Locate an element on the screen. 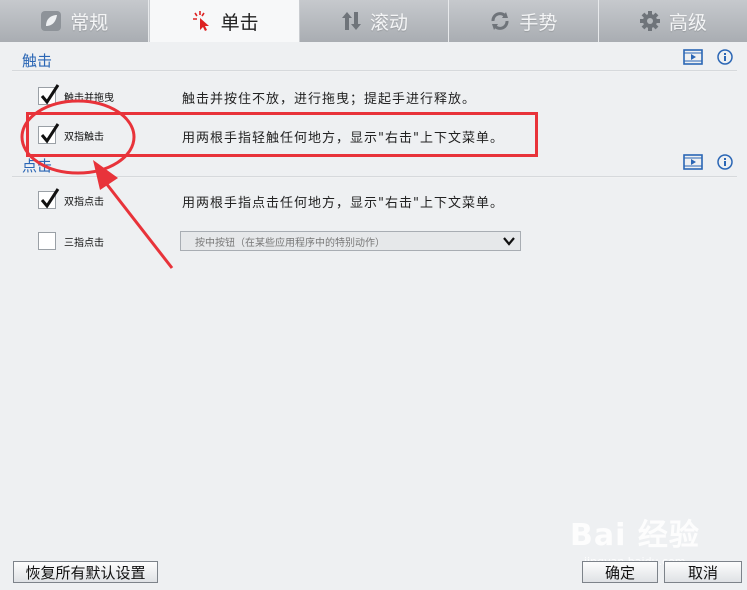 Image resolution: width=747 pixels, height=590 pixels. watermark-logo: Bai 经验 is located at coordinates (635, 535).